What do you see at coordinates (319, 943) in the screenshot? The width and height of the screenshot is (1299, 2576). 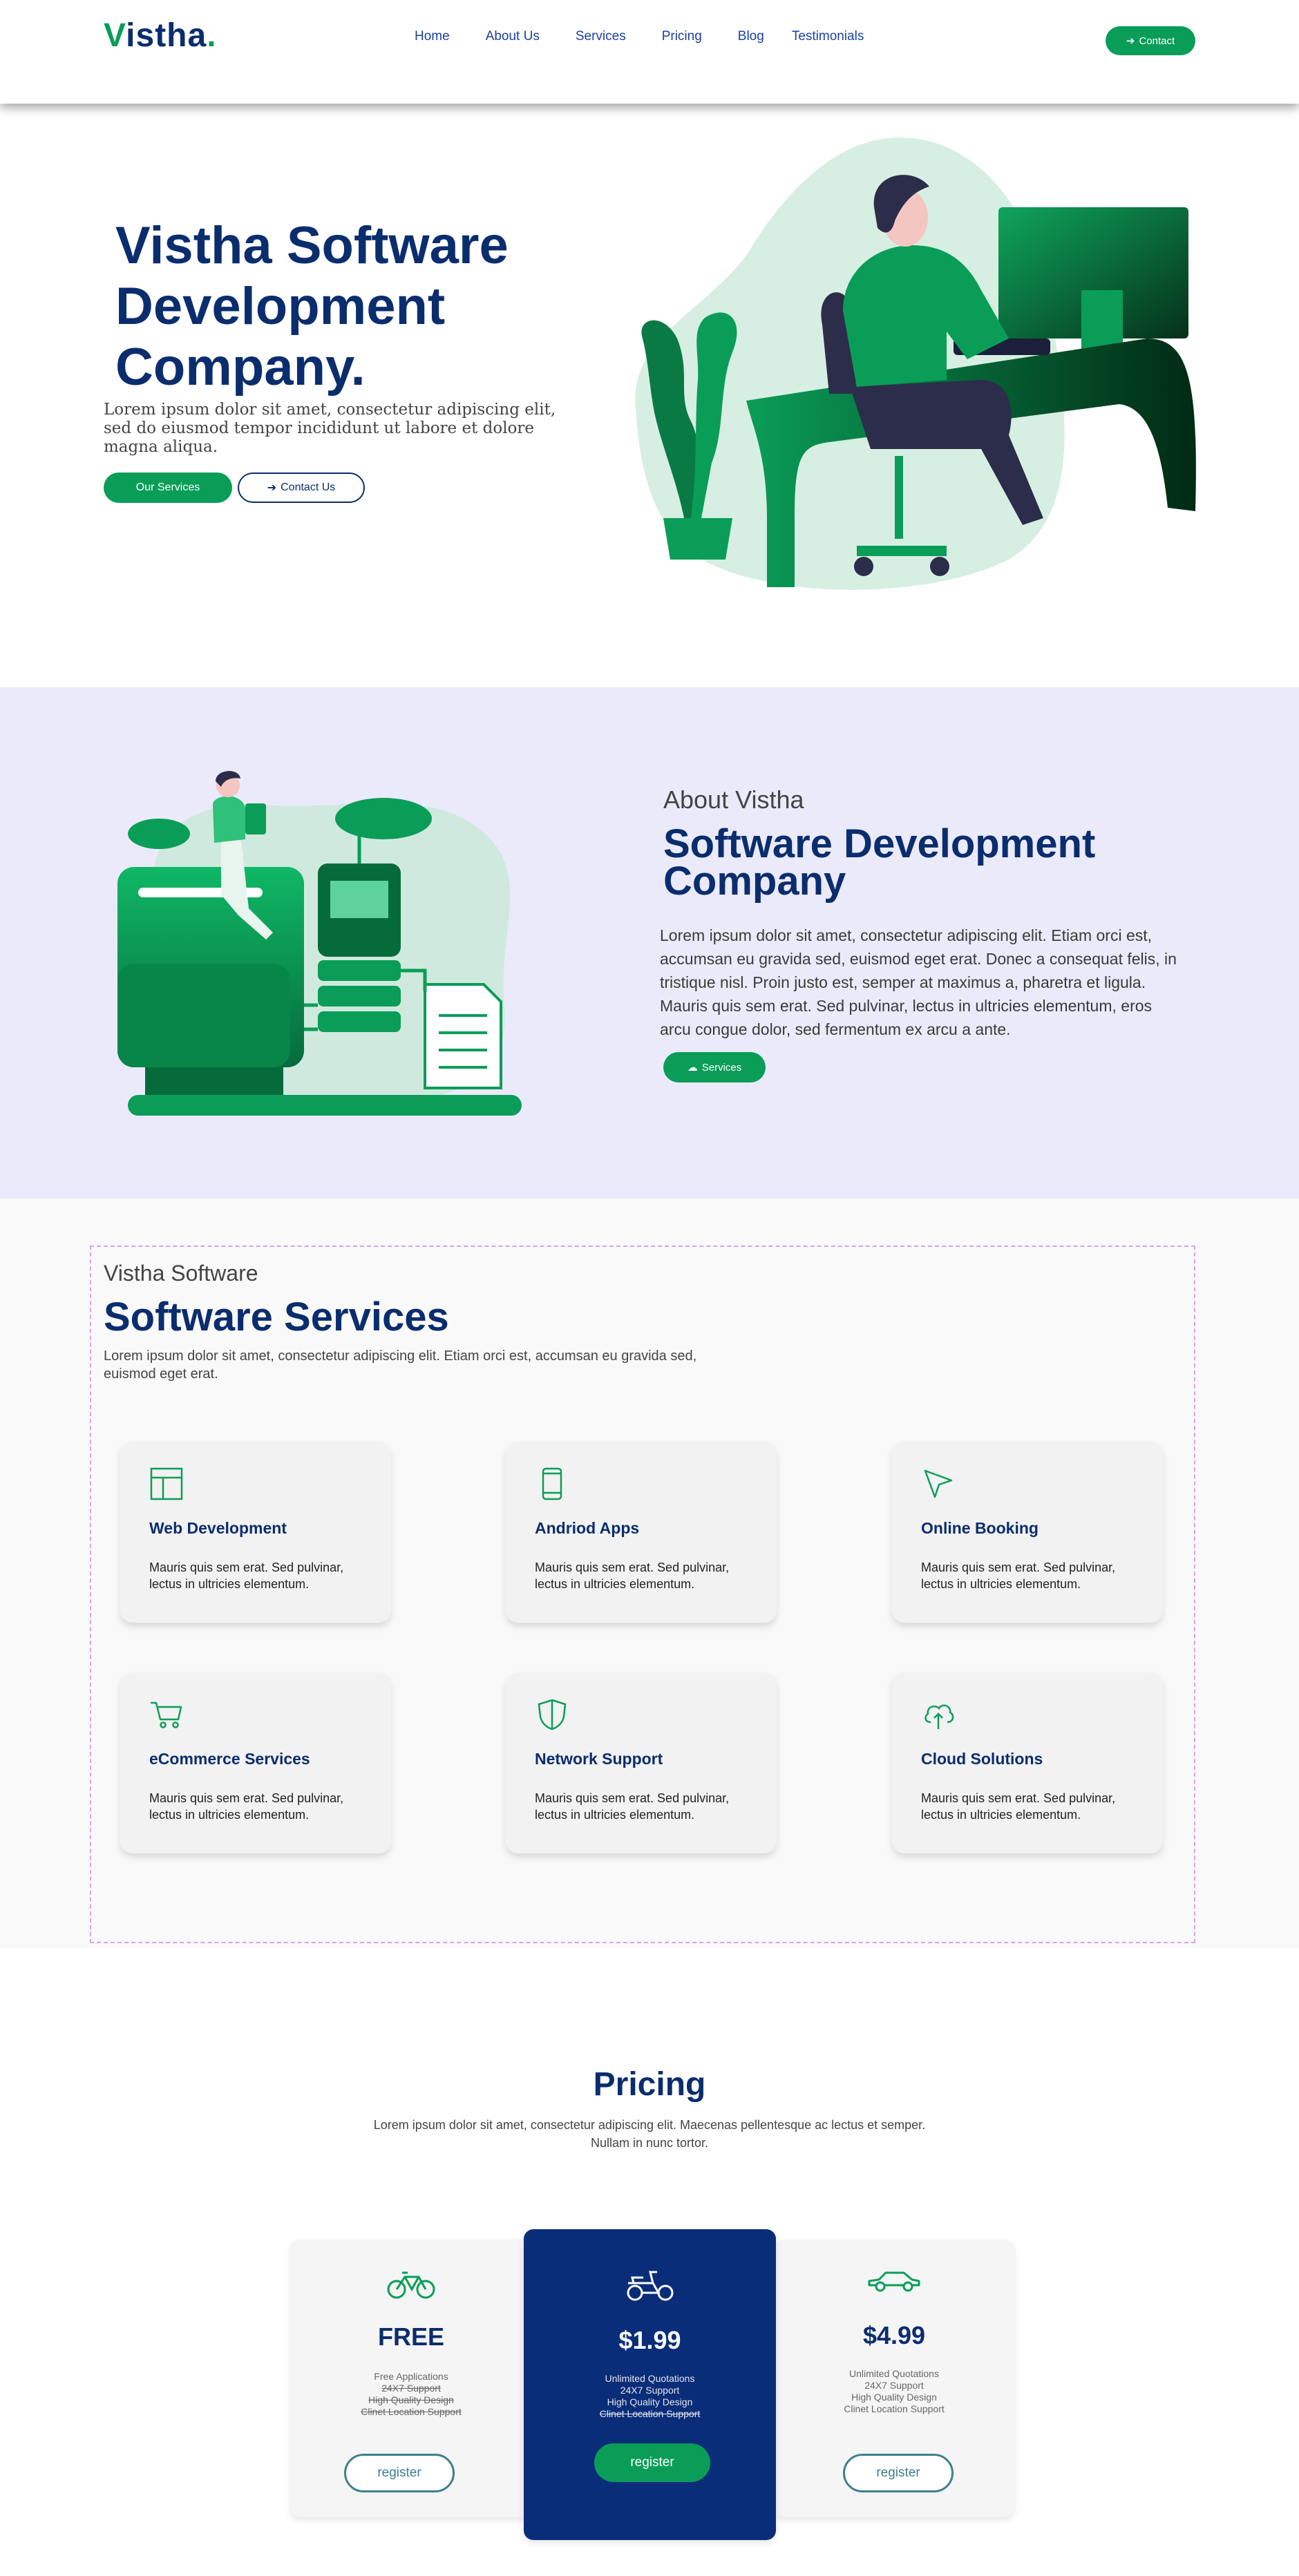 I see `about-illustration` at bounding box center [319, 943].